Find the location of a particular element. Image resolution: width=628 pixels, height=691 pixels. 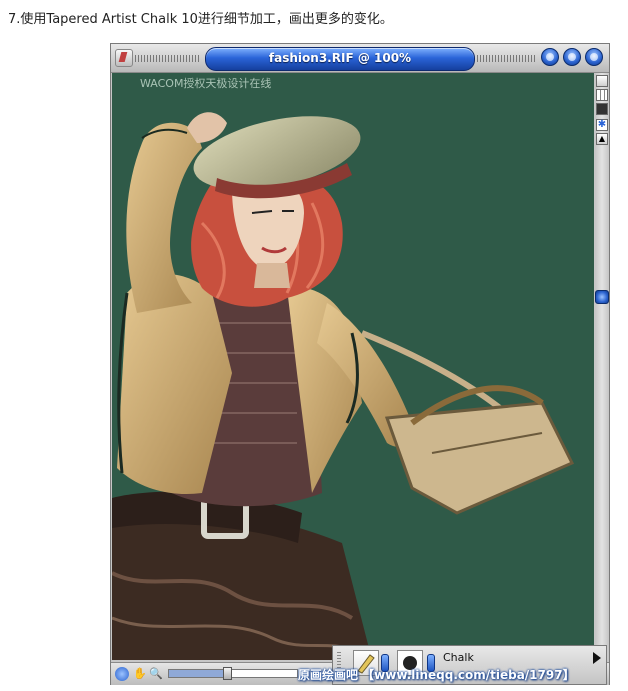

grid-icon is located at coordinates (602, 95).